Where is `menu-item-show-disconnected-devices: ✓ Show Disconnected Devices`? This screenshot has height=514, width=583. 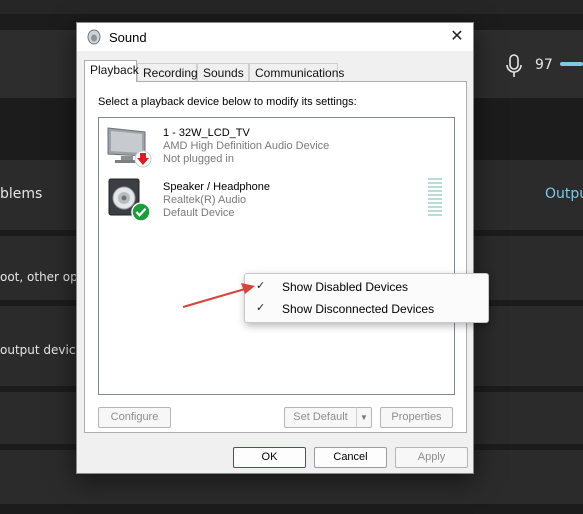 menu-item-show-disconnected-devices: ✓ Show Disconnected Devices is located at coordinates (366, 309).